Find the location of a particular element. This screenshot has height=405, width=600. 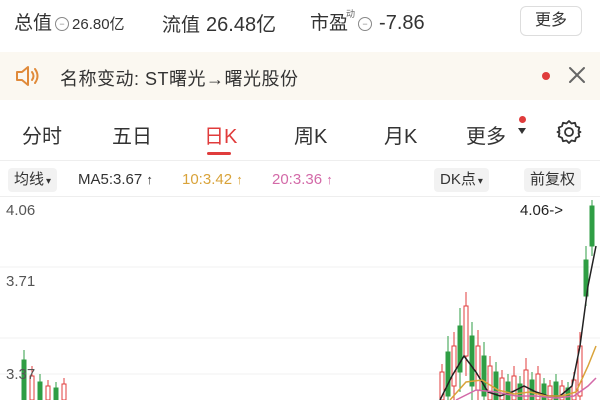

ma5-text: MA5:3.67 is located at coordinates (110, 179).